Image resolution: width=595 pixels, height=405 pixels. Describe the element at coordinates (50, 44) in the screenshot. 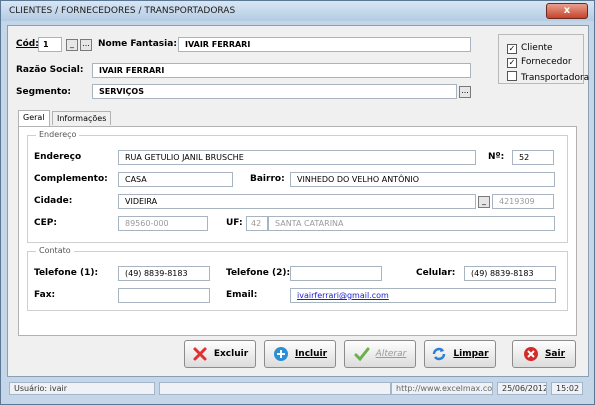

I see `cod-field: 1` at that location.